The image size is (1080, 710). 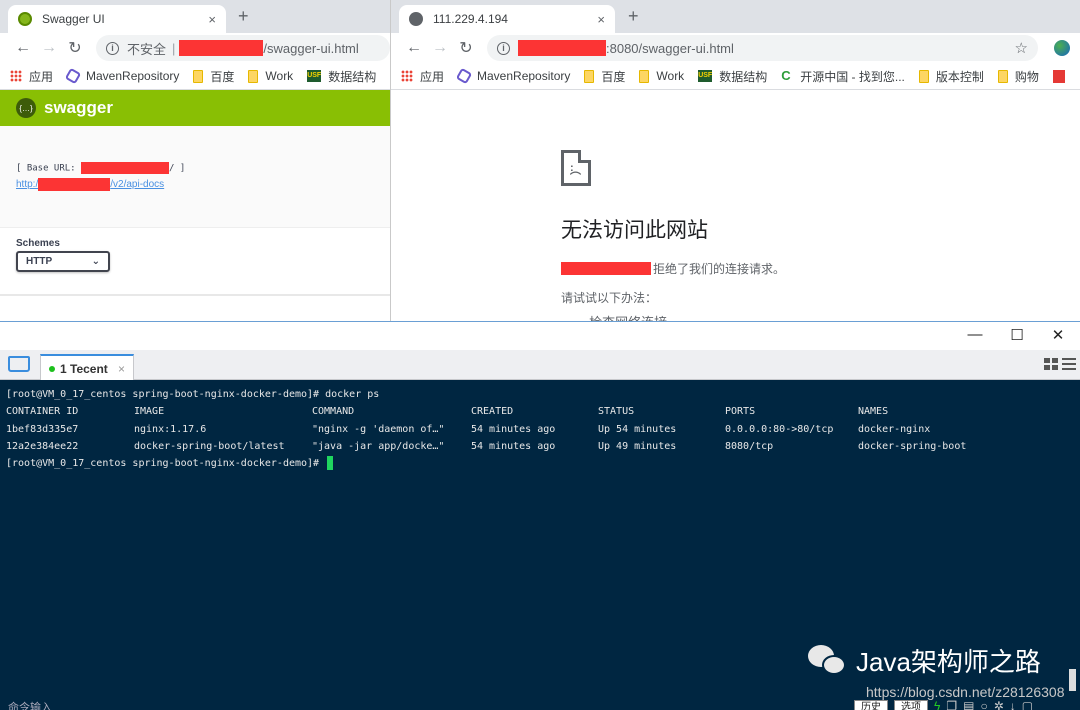 I want to click on redacted-base-url, so click(x=125, y=168).